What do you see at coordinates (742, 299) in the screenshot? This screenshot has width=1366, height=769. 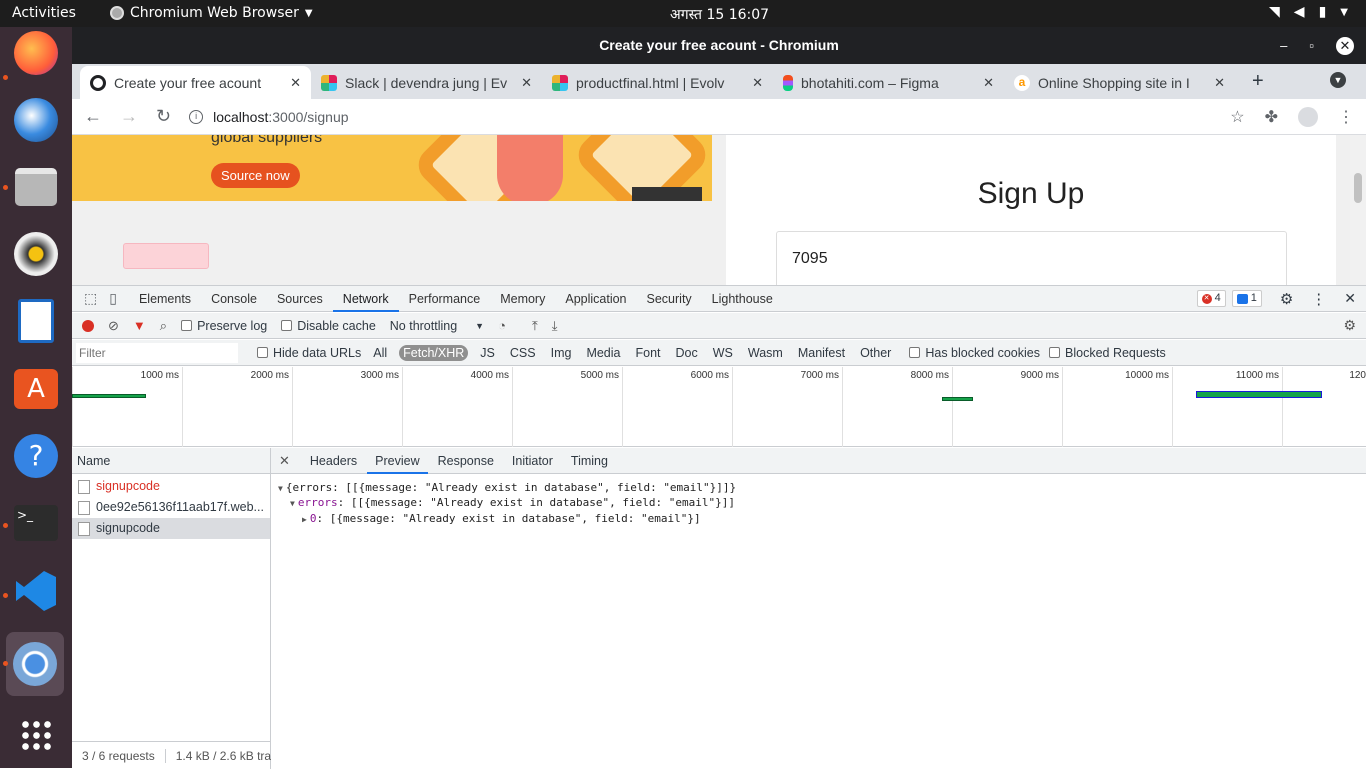 I see `devtools-tab-lighthouse: Lighthouse` at bounding box center [742, 299].